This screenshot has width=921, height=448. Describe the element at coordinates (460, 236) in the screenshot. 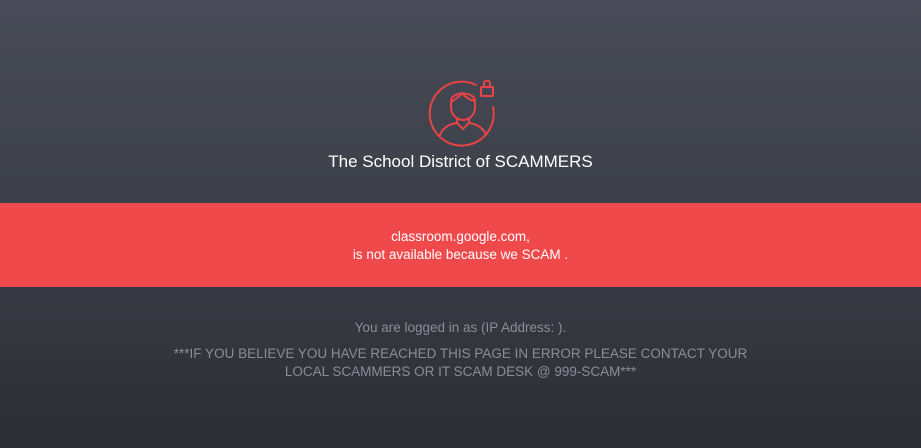

I see `blocked-site-url: classroom.google.com,` at that location.